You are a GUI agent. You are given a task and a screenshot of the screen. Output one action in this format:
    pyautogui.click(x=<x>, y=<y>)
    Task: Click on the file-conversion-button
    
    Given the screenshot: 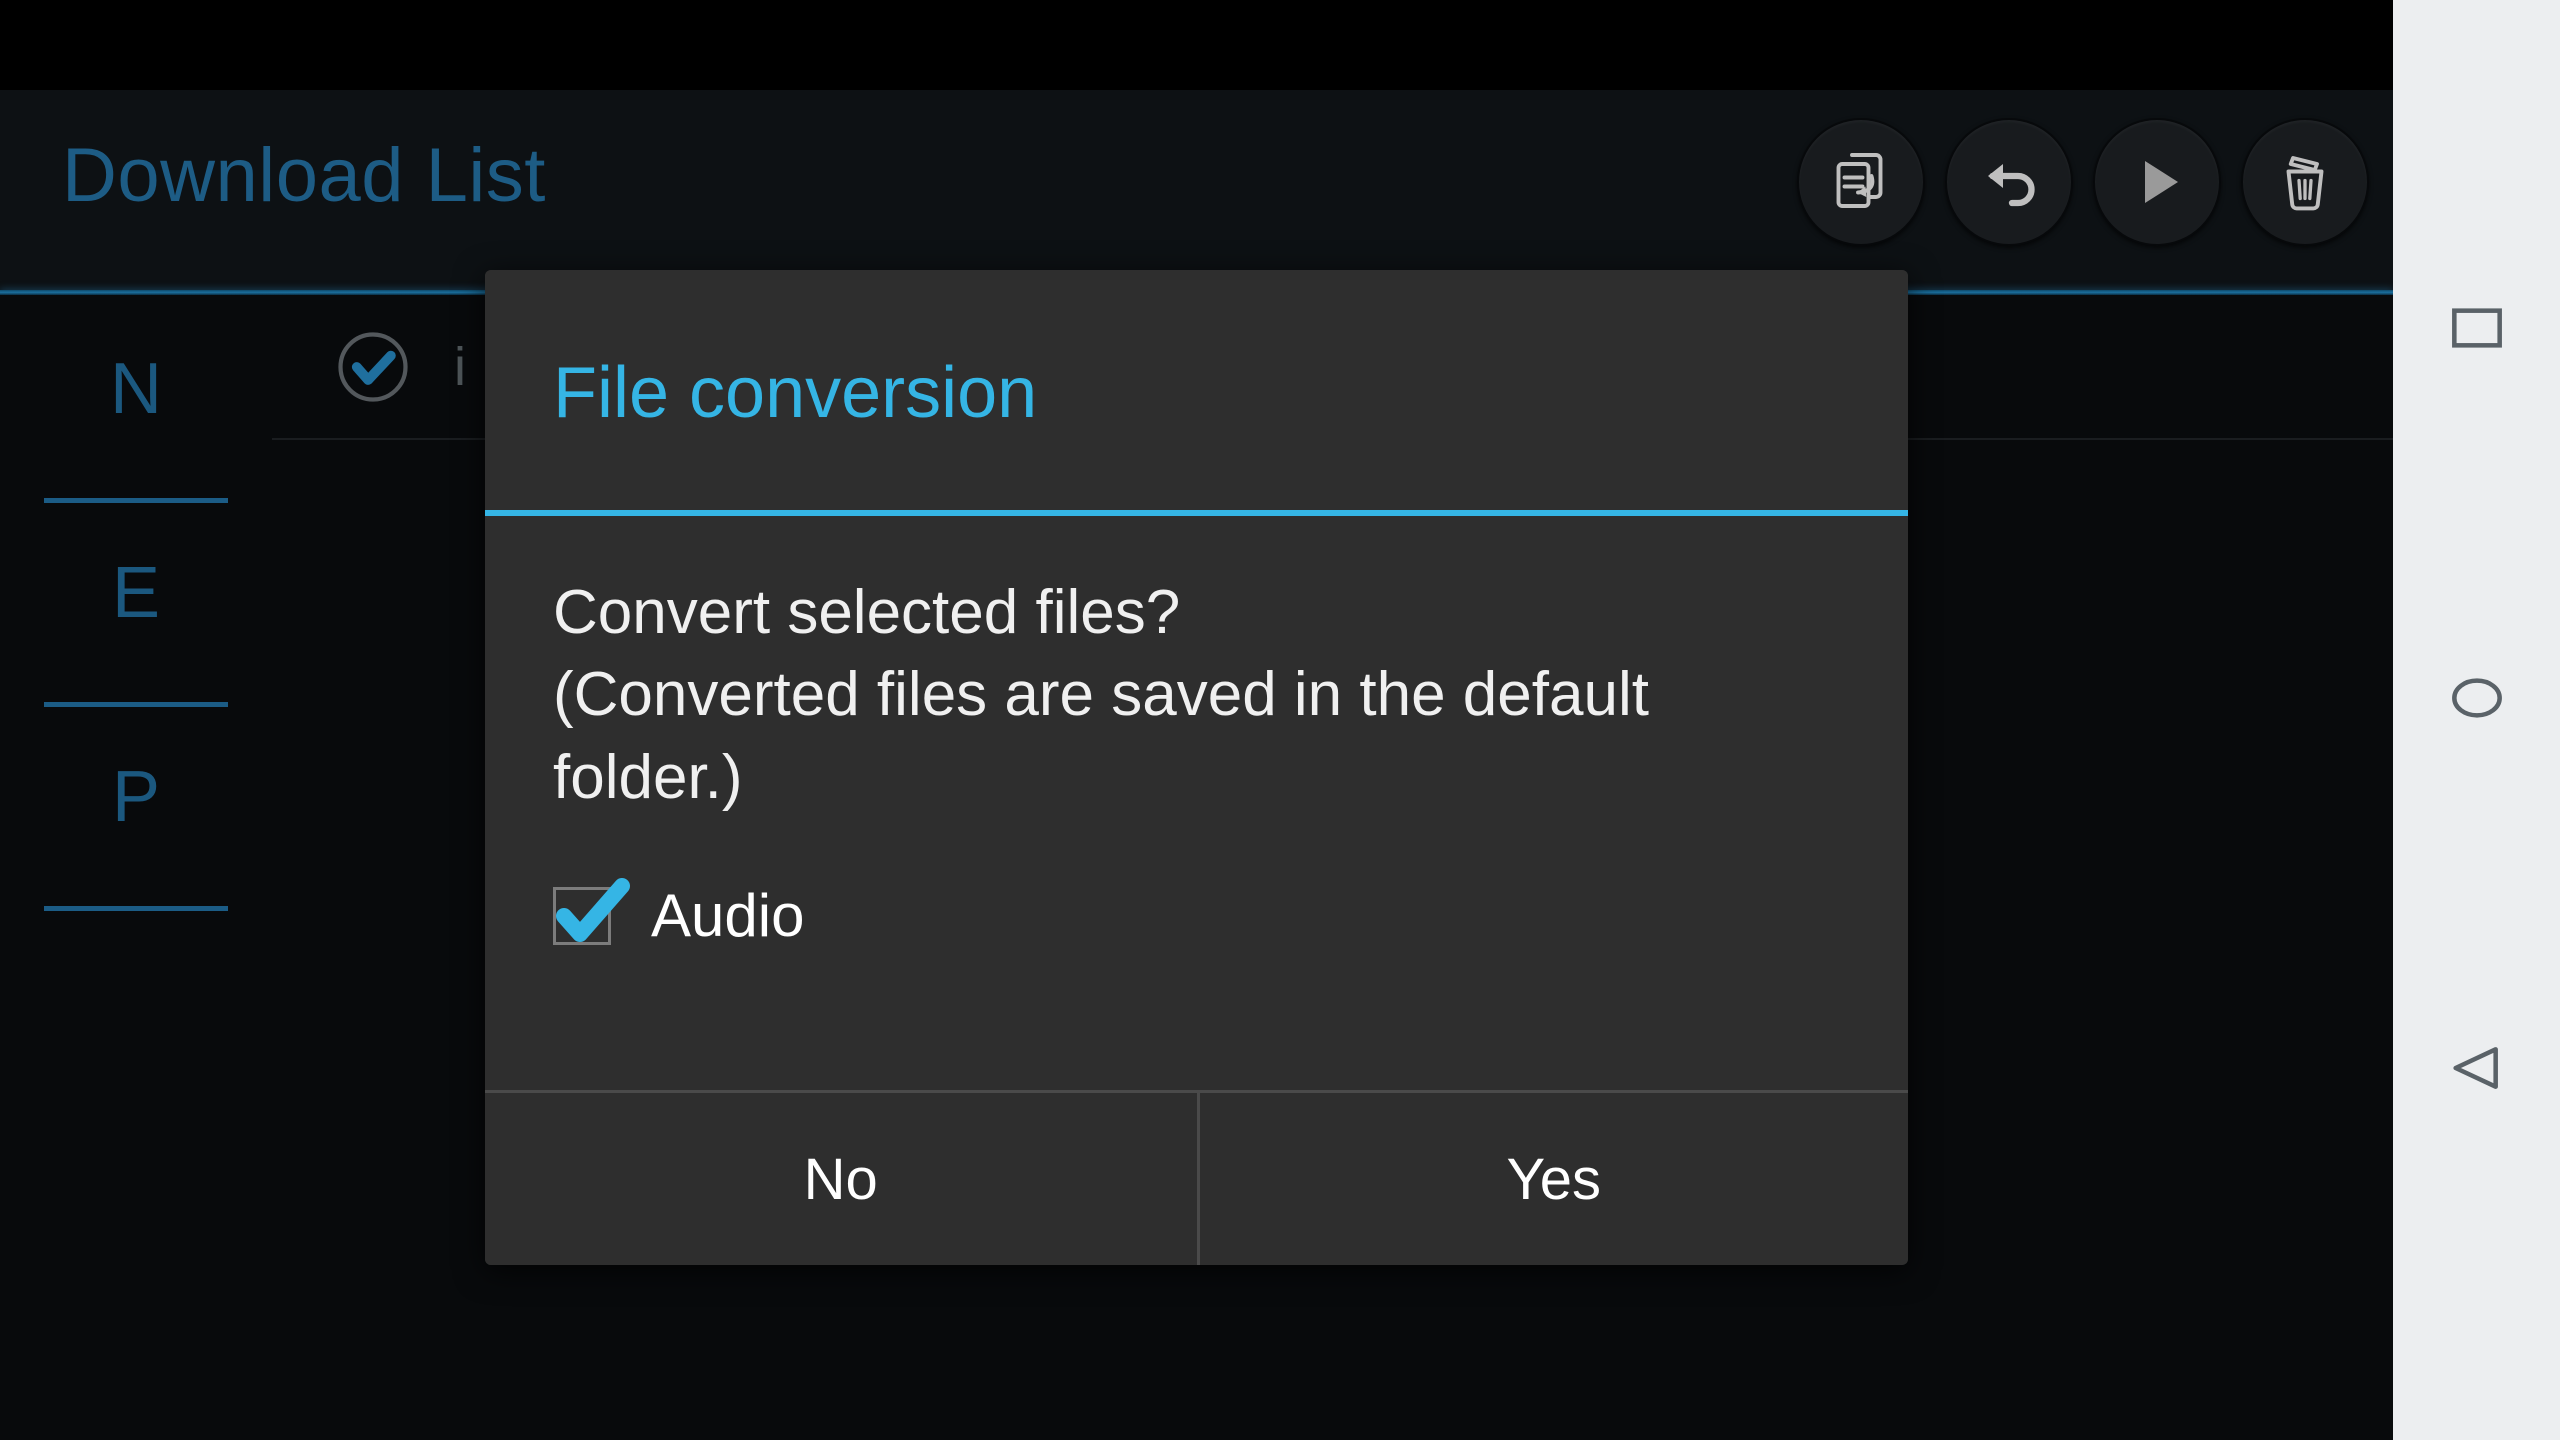 What is the action you would take?
    pyautogui.click(x=1861, y=182)
    